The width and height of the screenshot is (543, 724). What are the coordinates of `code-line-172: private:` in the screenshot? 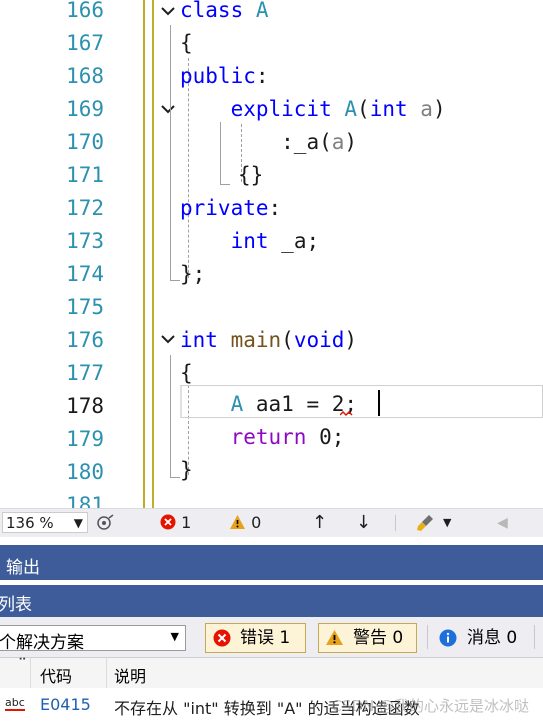 It's located at (230, 208).